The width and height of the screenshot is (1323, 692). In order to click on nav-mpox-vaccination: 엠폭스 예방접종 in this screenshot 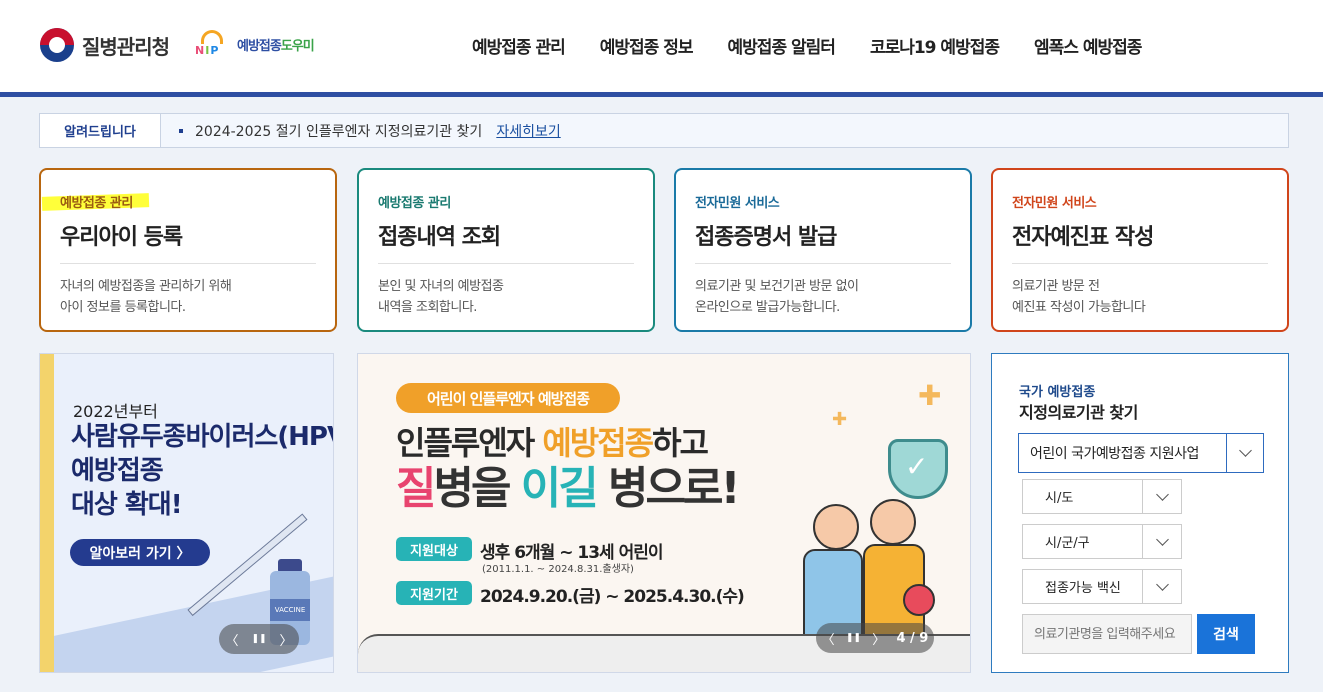, I will do `click(1088, 45)`.